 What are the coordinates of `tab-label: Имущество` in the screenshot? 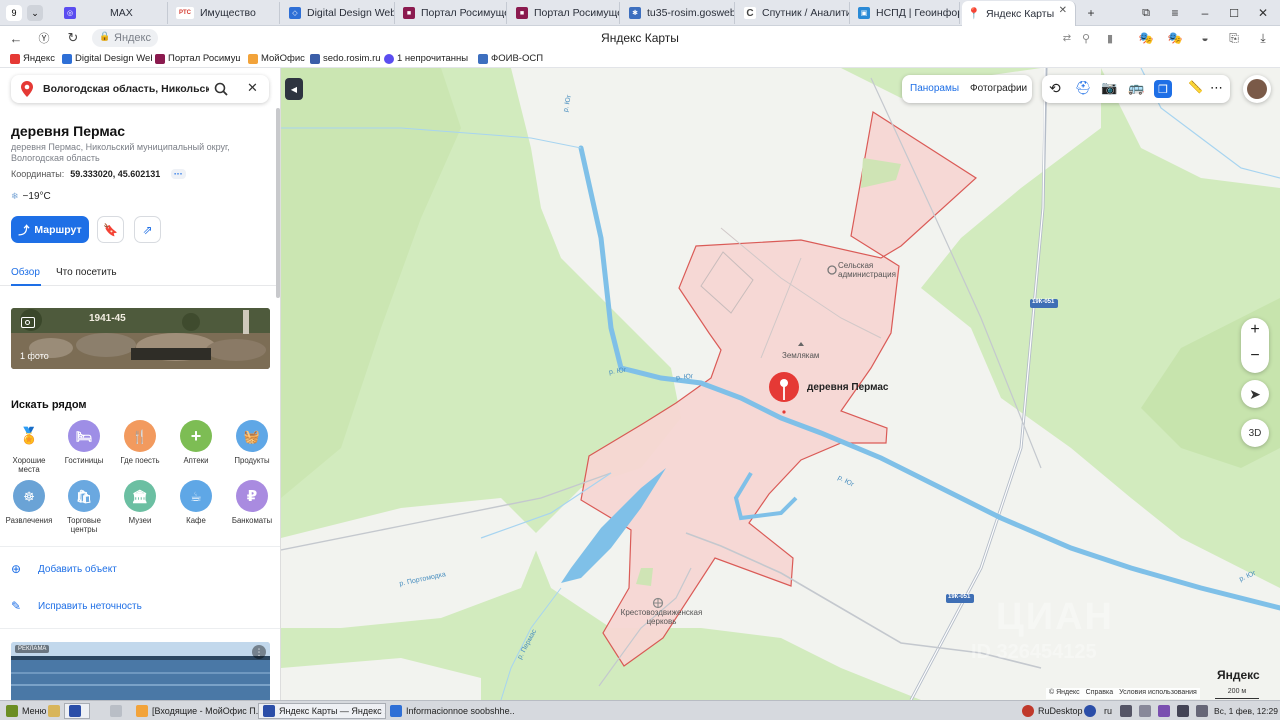 It's located at (228, 13).